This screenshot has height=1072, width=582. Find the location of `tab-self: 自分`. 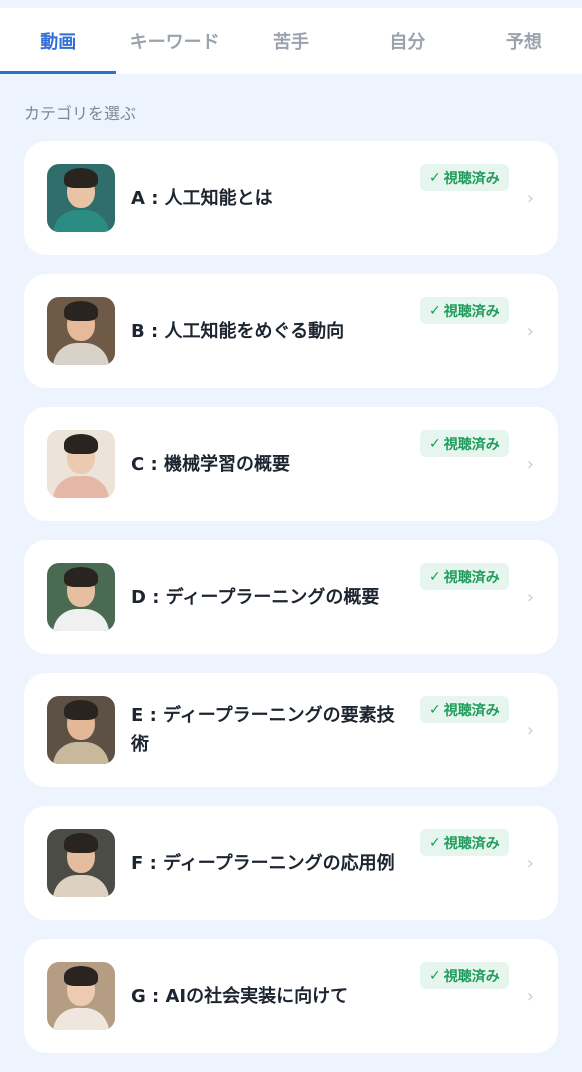

tab-self: 自分 is located at coordinates (407, 41).